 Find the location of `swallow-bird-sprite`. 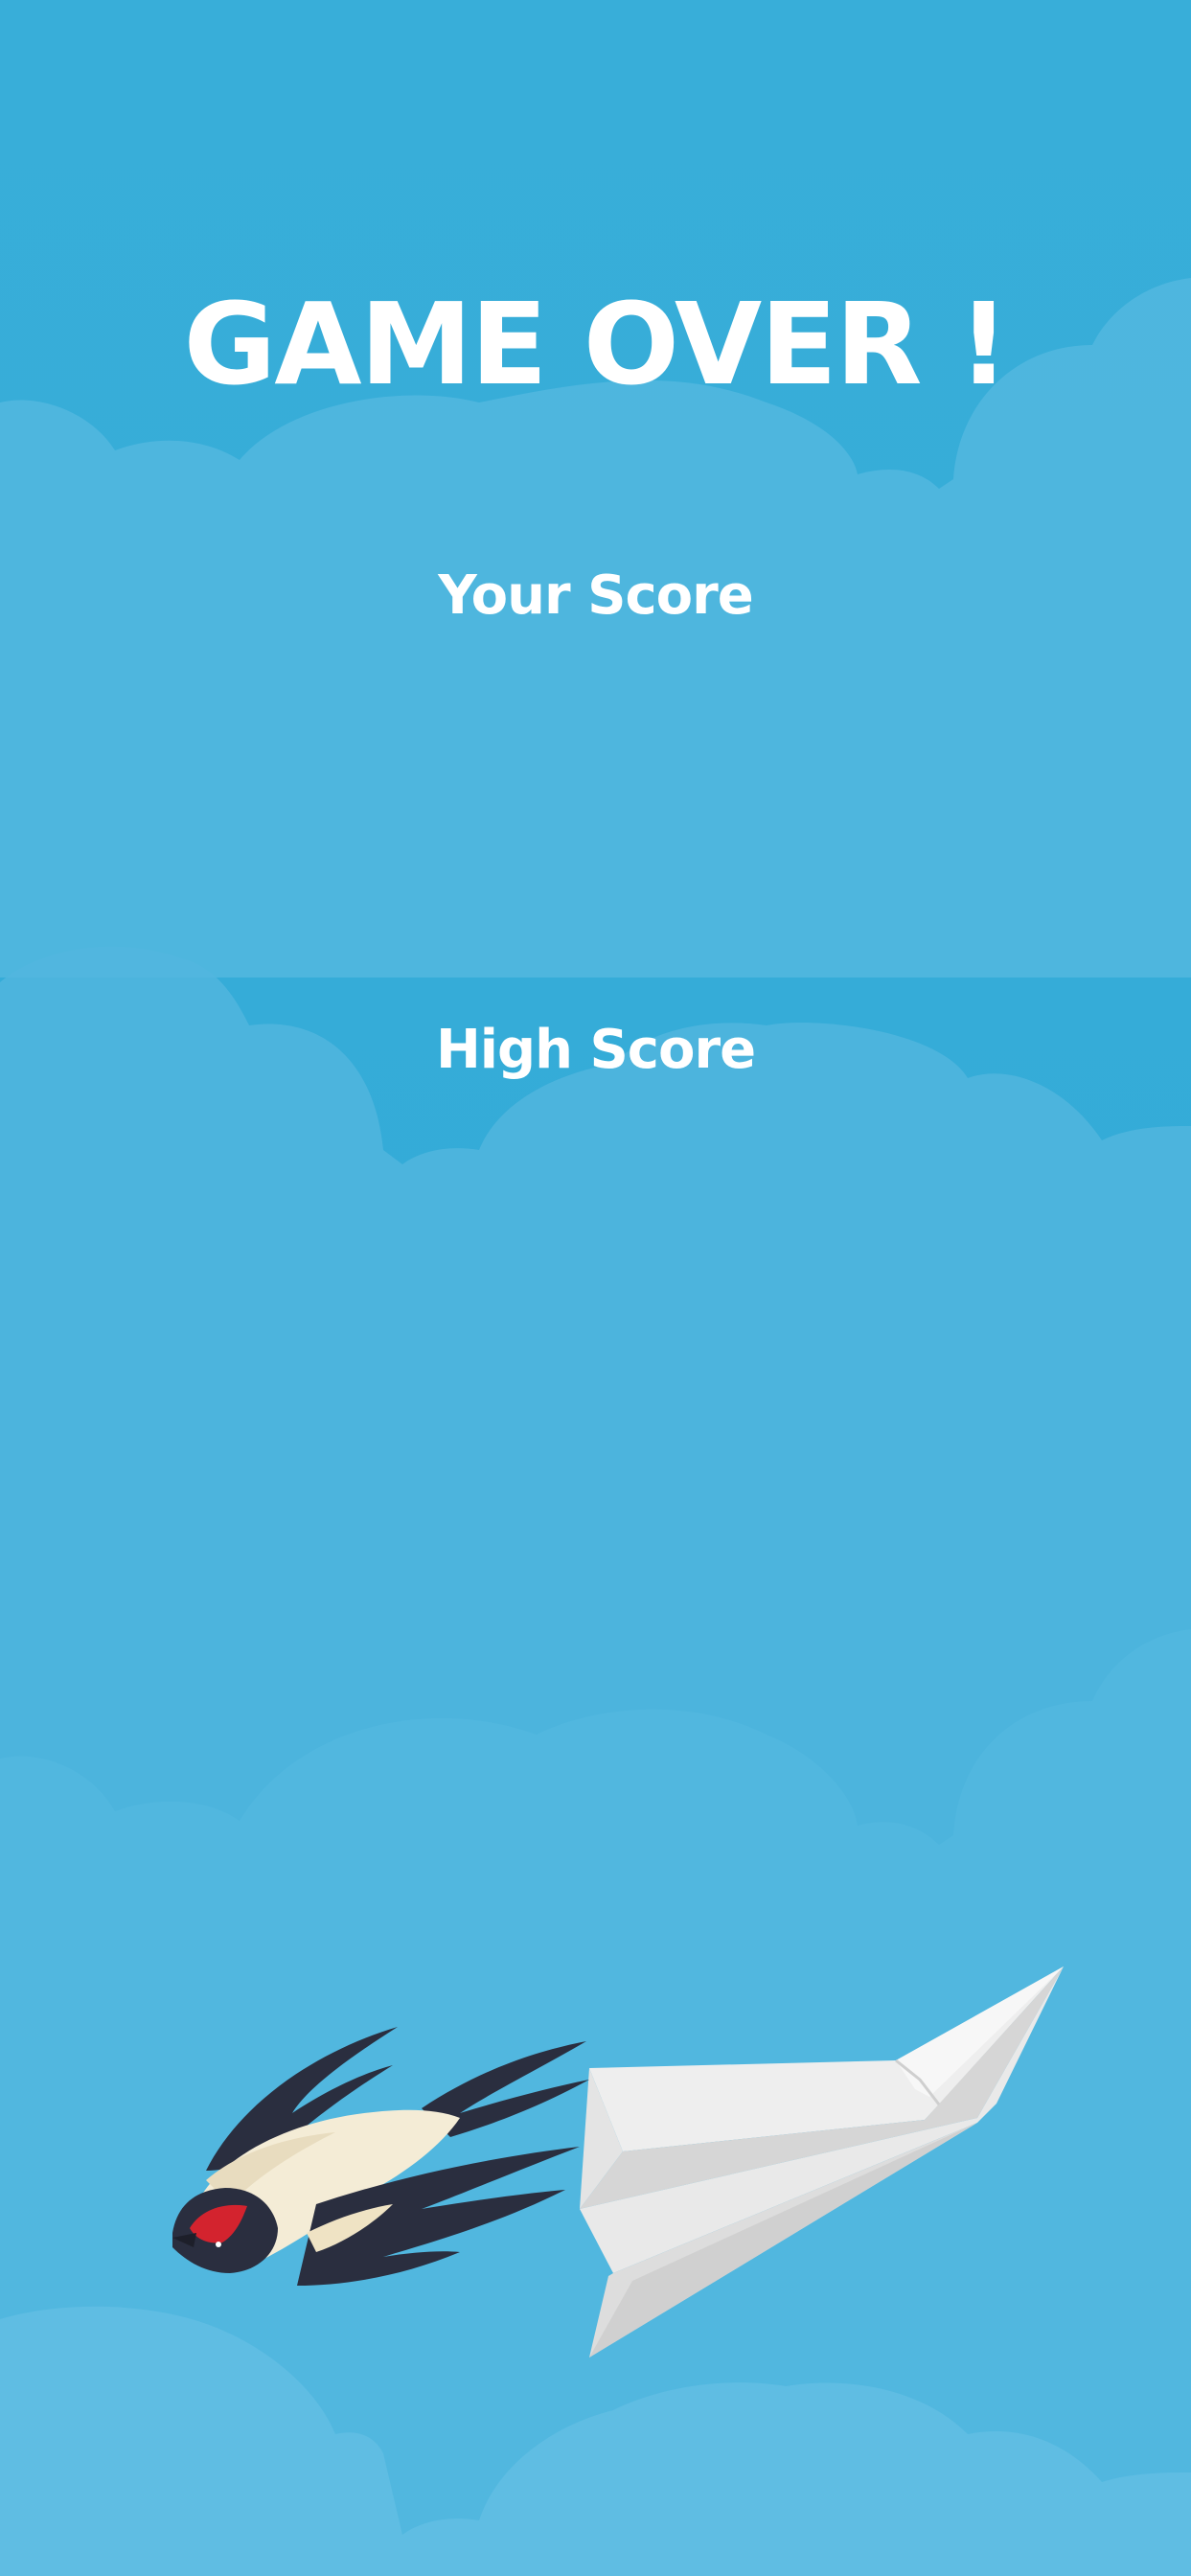

swallow-bird-sprite is located at coordinates (380, 2156).